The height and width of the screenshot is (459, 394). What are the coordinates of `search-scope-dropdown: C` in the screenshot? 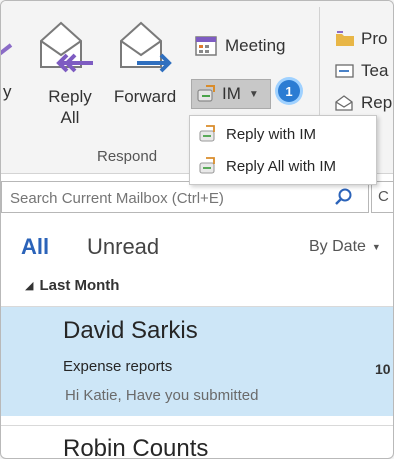 It's located at (382, 197).